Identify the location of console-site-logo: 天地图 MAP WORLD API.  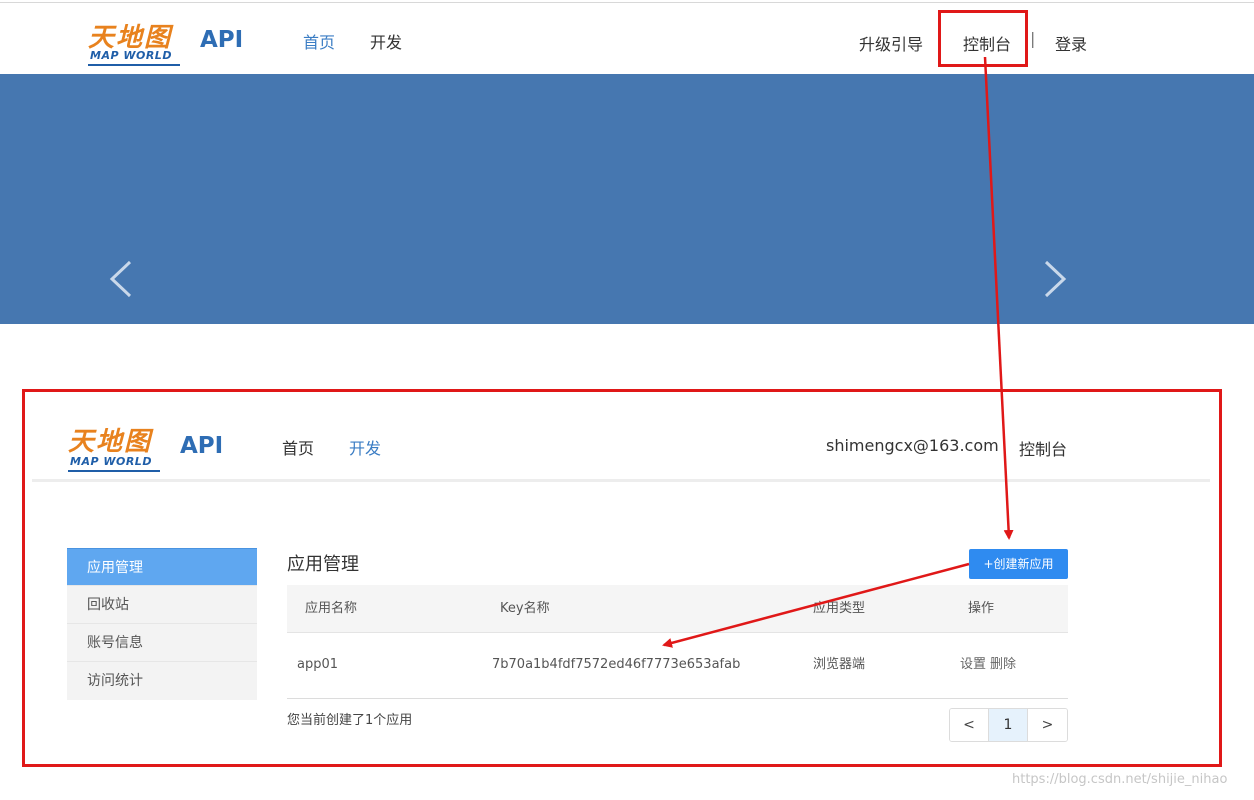
(148, 446).